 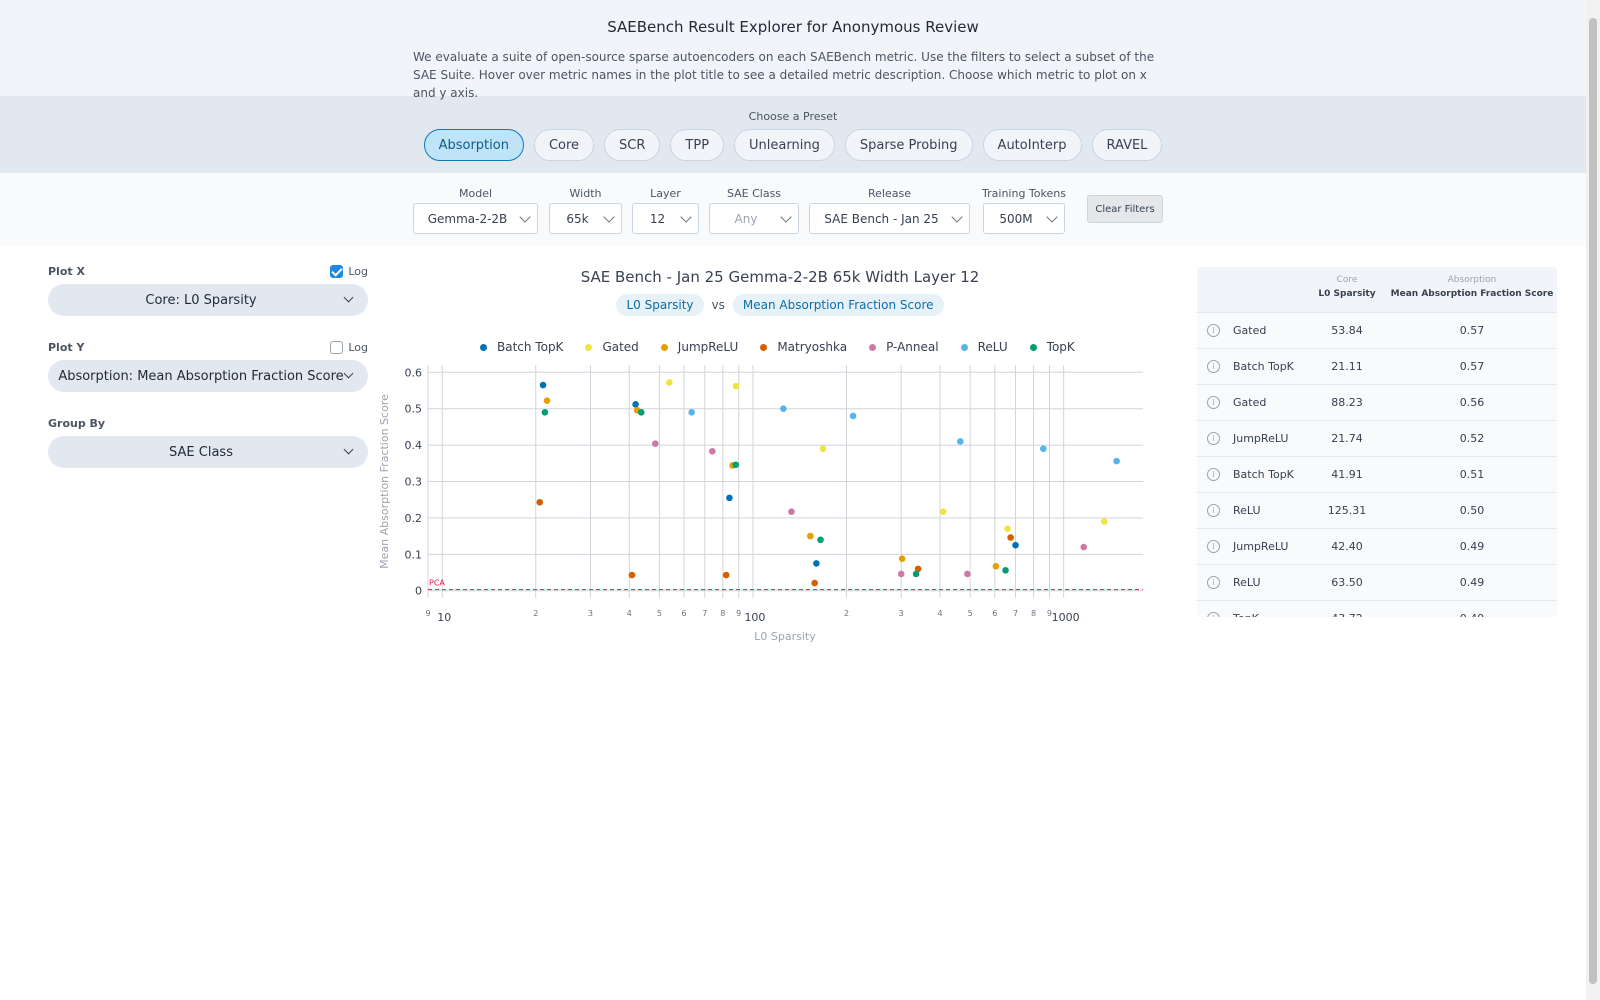 I want to click on sae-class-select: Any, so click(x=754, y=218).